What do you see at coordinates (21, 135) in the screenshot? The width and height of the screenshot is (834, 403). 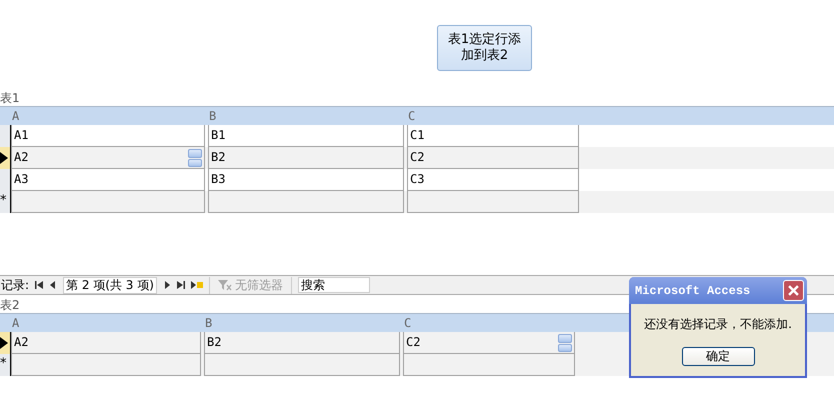 I see `cell-text: A1` at bounding box center [21, 135].